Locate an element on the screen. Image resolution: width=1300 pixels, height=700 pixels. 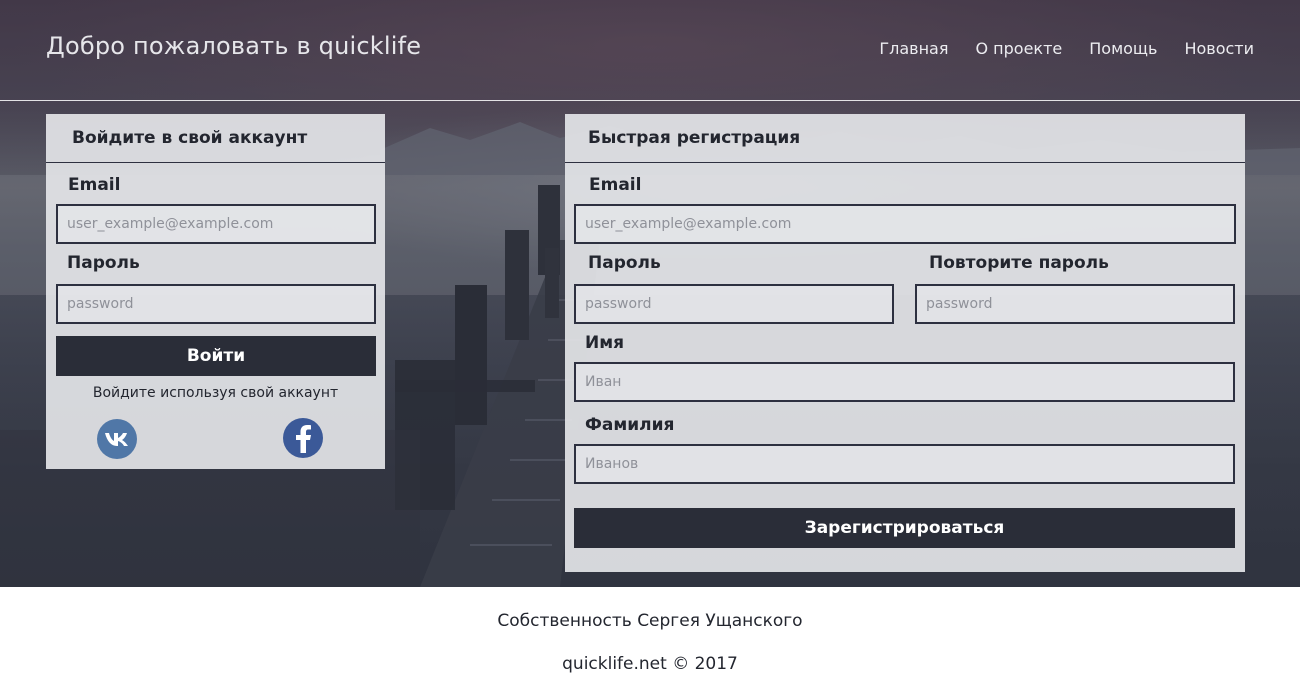
register-button: Зарегистрироваться is located at coordinates (904, 528).